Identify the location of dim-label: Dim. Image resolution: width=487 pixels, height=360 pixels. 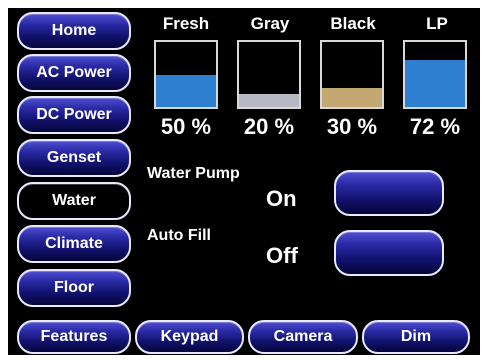
(416, 336).